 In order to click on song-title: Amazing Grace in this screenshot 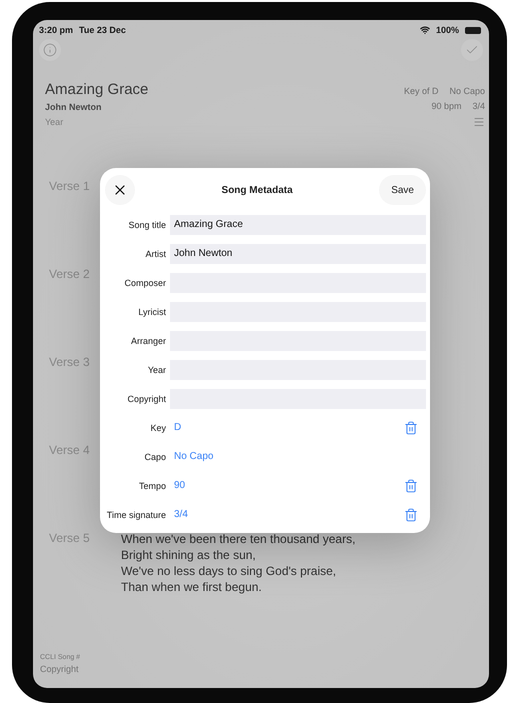, I will do `click(96, 89)`.